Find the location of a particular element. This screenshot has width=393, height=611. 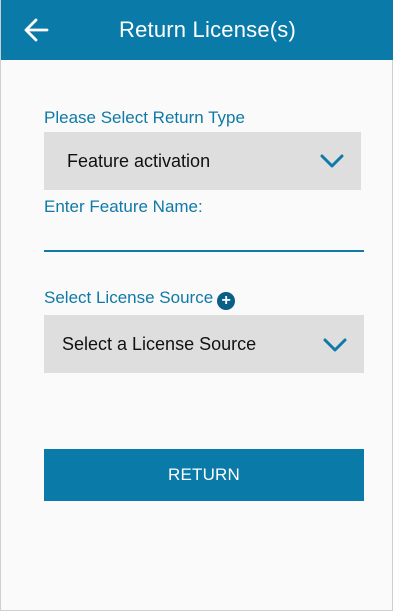

license-source-select: Select a License Source is located at coordinates (204, 344).